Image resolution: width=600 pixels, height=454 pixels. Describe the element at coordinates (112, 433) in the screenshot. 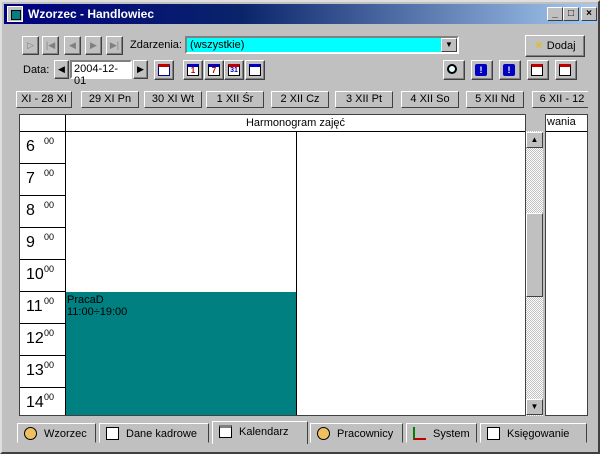

I see `document-icon` at that location.